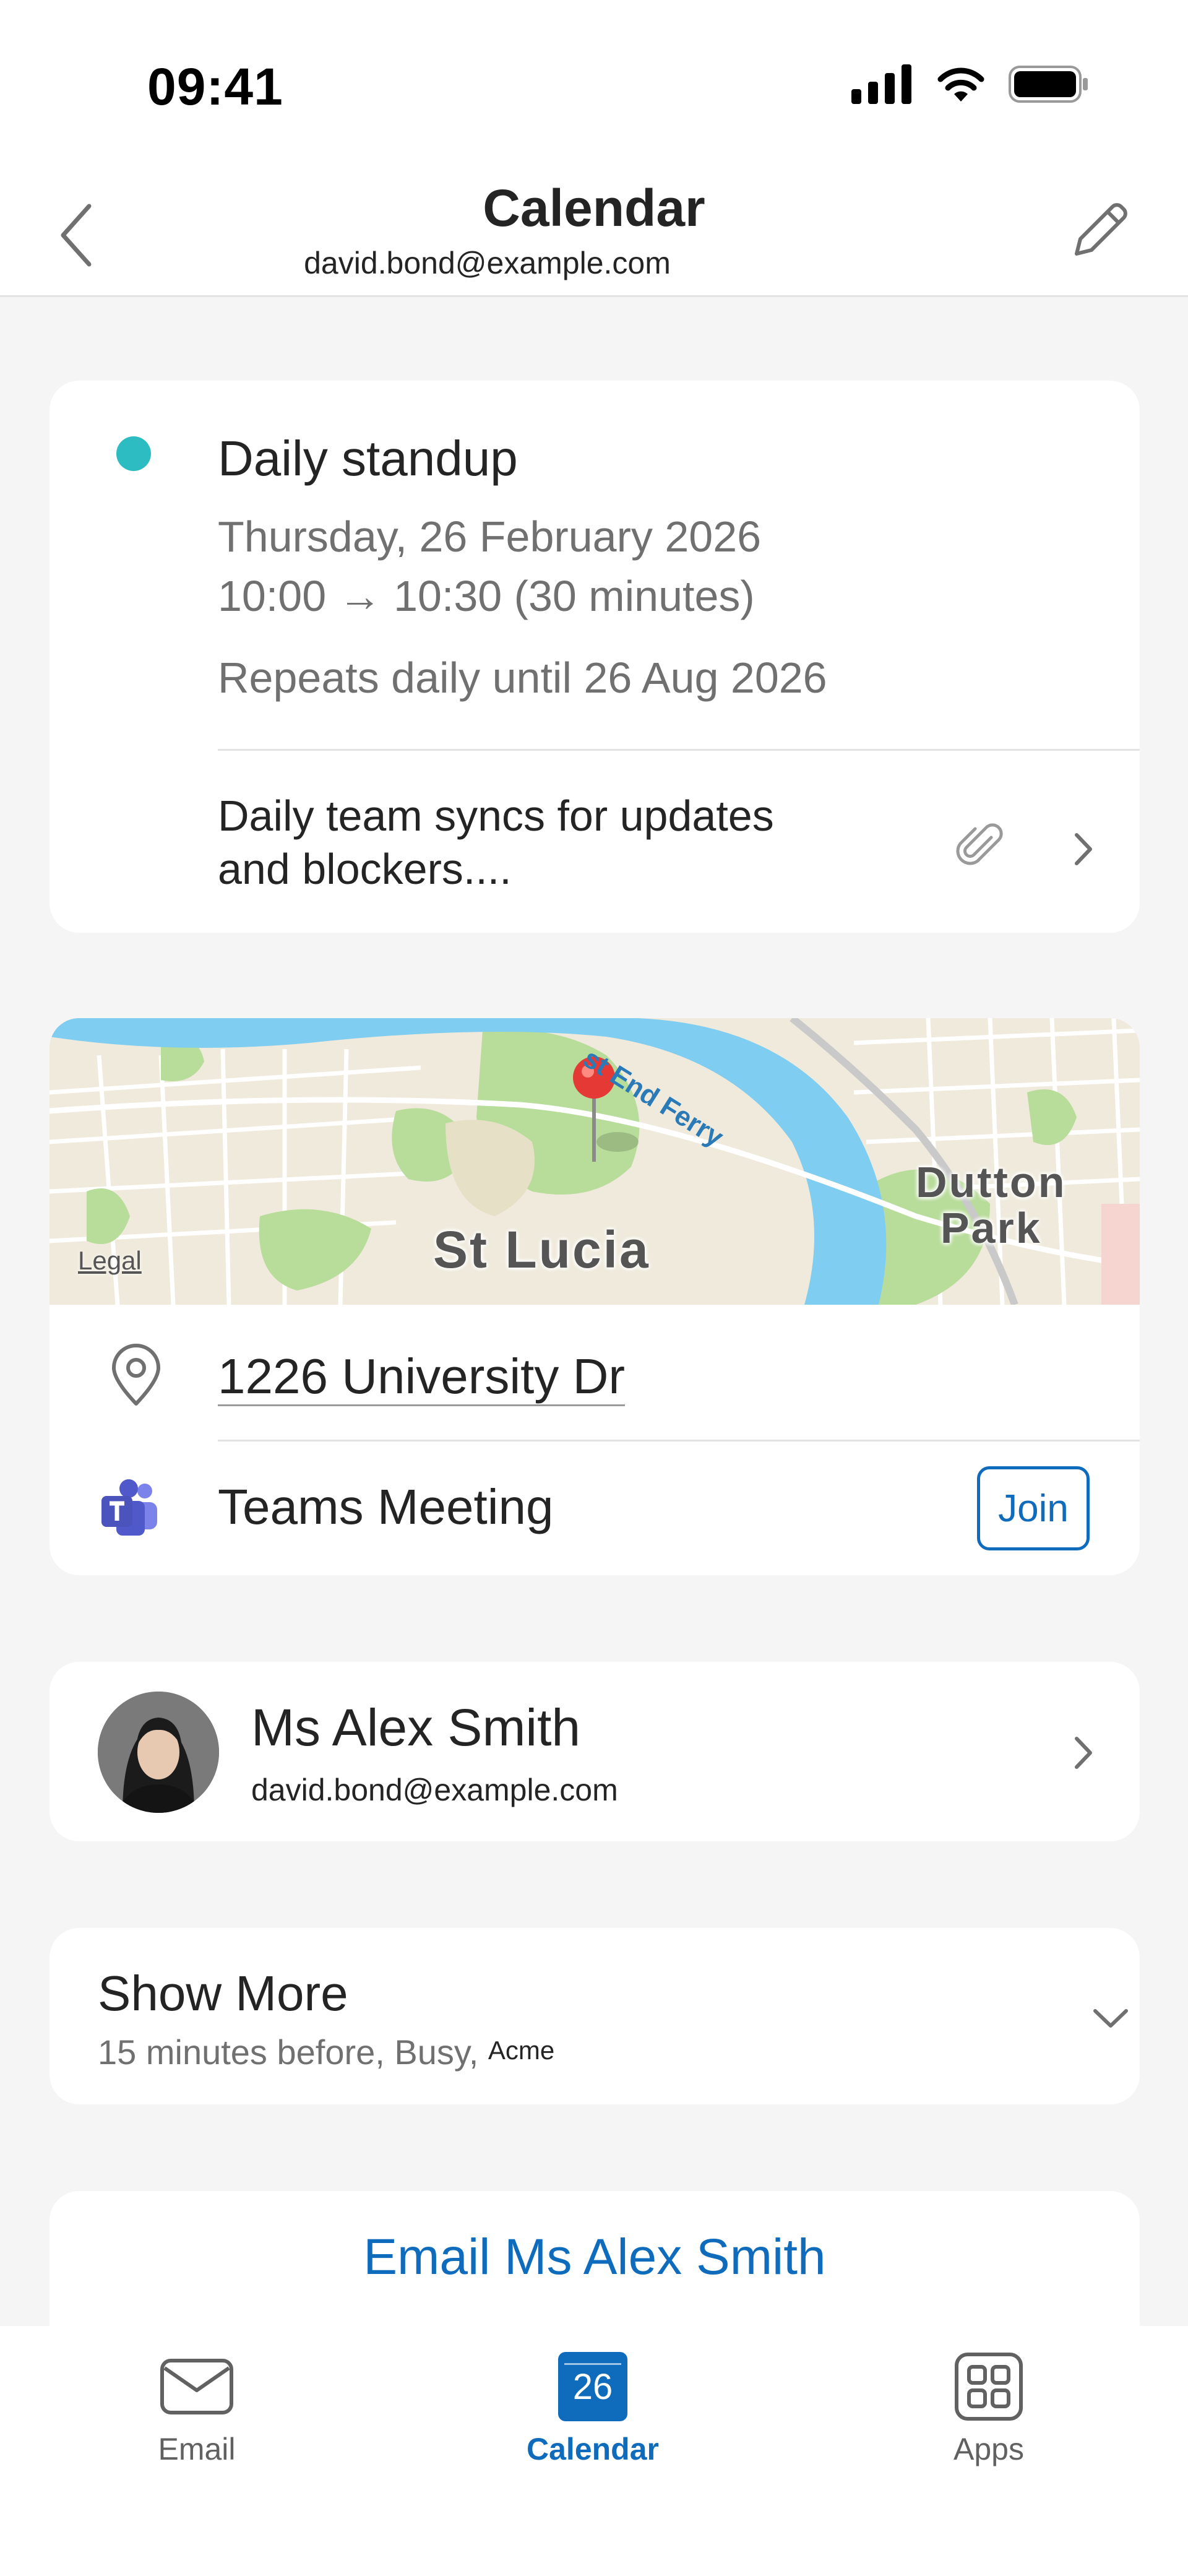  I want to click on calendar-date-badge: 26, so click(592, 2386).